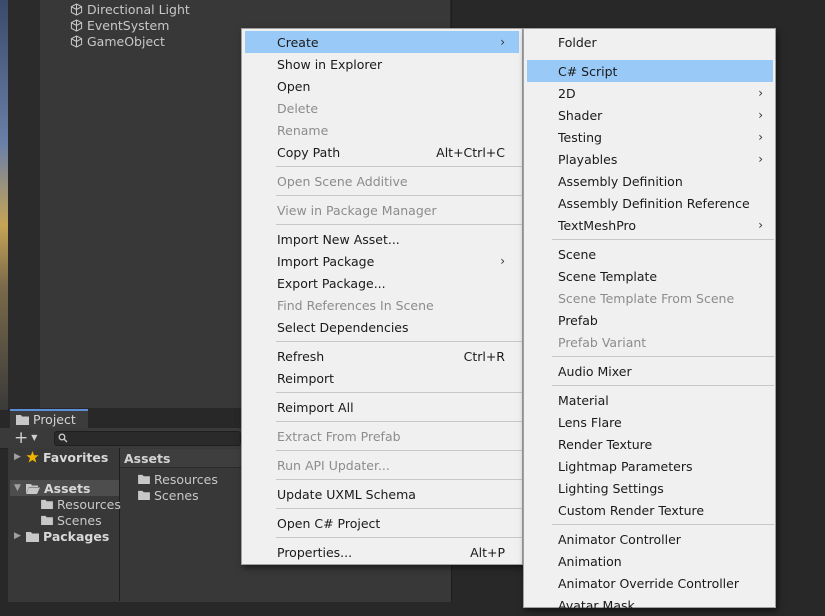  Describe the element at coordinates (650, 115) in the screenshot. I see `create-item-shader: Shader ›` at that location.